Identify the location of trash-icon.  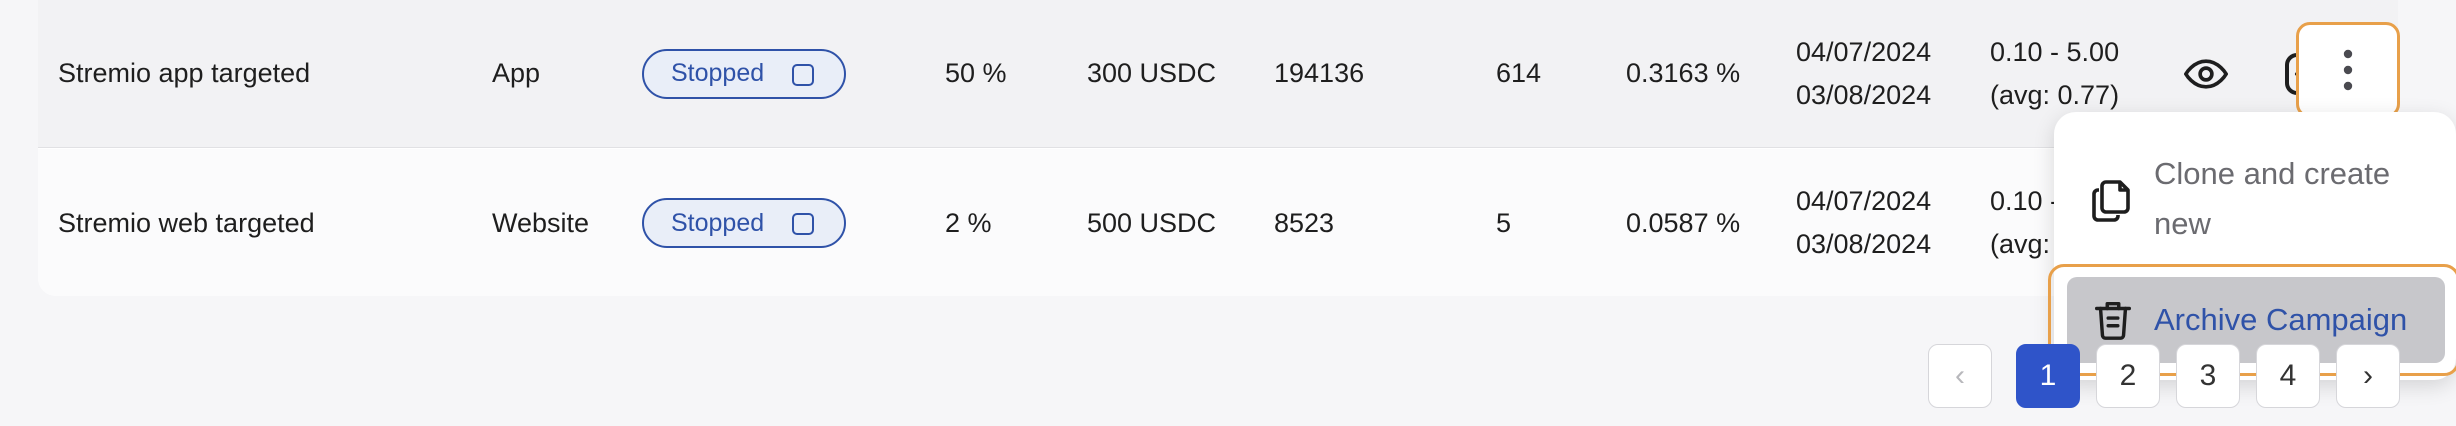
(2113, 320).